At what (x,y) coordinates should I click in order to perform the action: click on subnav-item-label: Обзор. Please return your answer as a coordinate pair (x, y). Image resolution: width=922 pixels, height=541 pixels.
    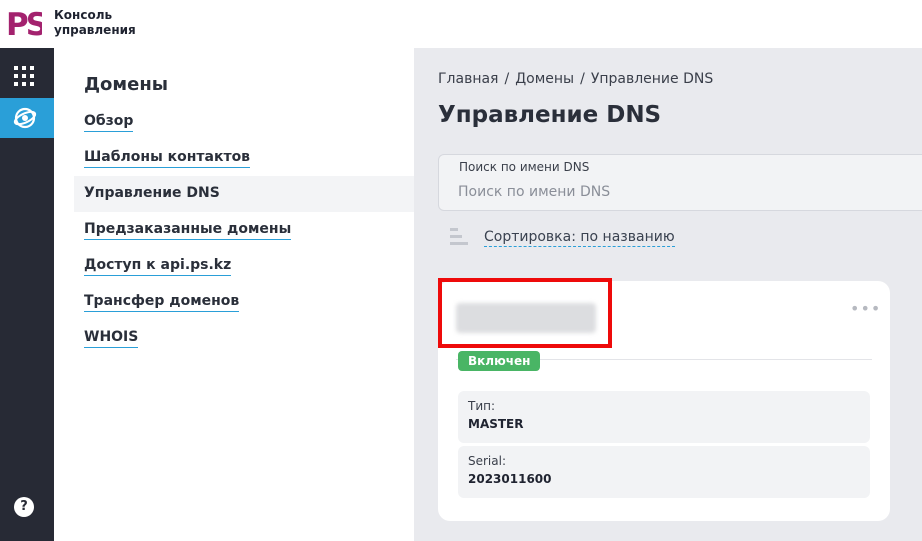
    Looking at the image, I should click on (109, 122).